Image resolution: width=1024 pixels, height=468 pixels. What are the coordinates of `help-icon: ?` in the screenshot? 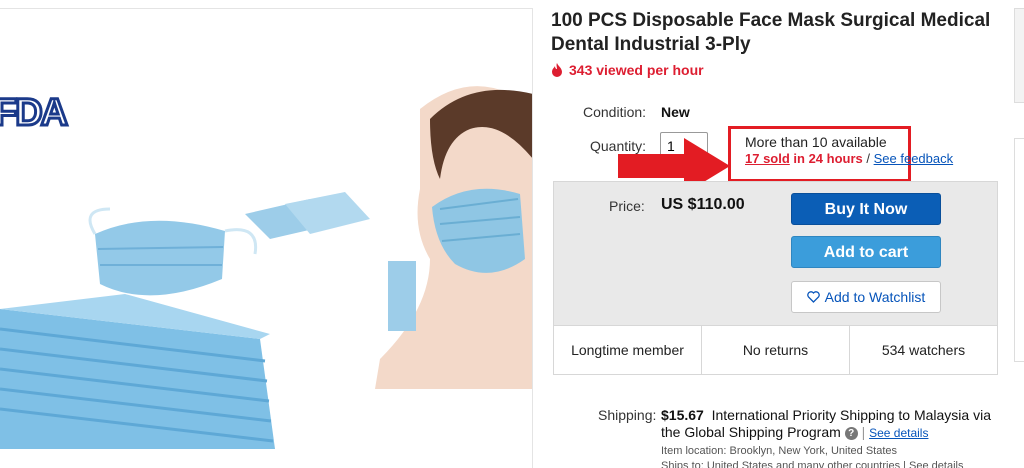 It's located at (851, 433).